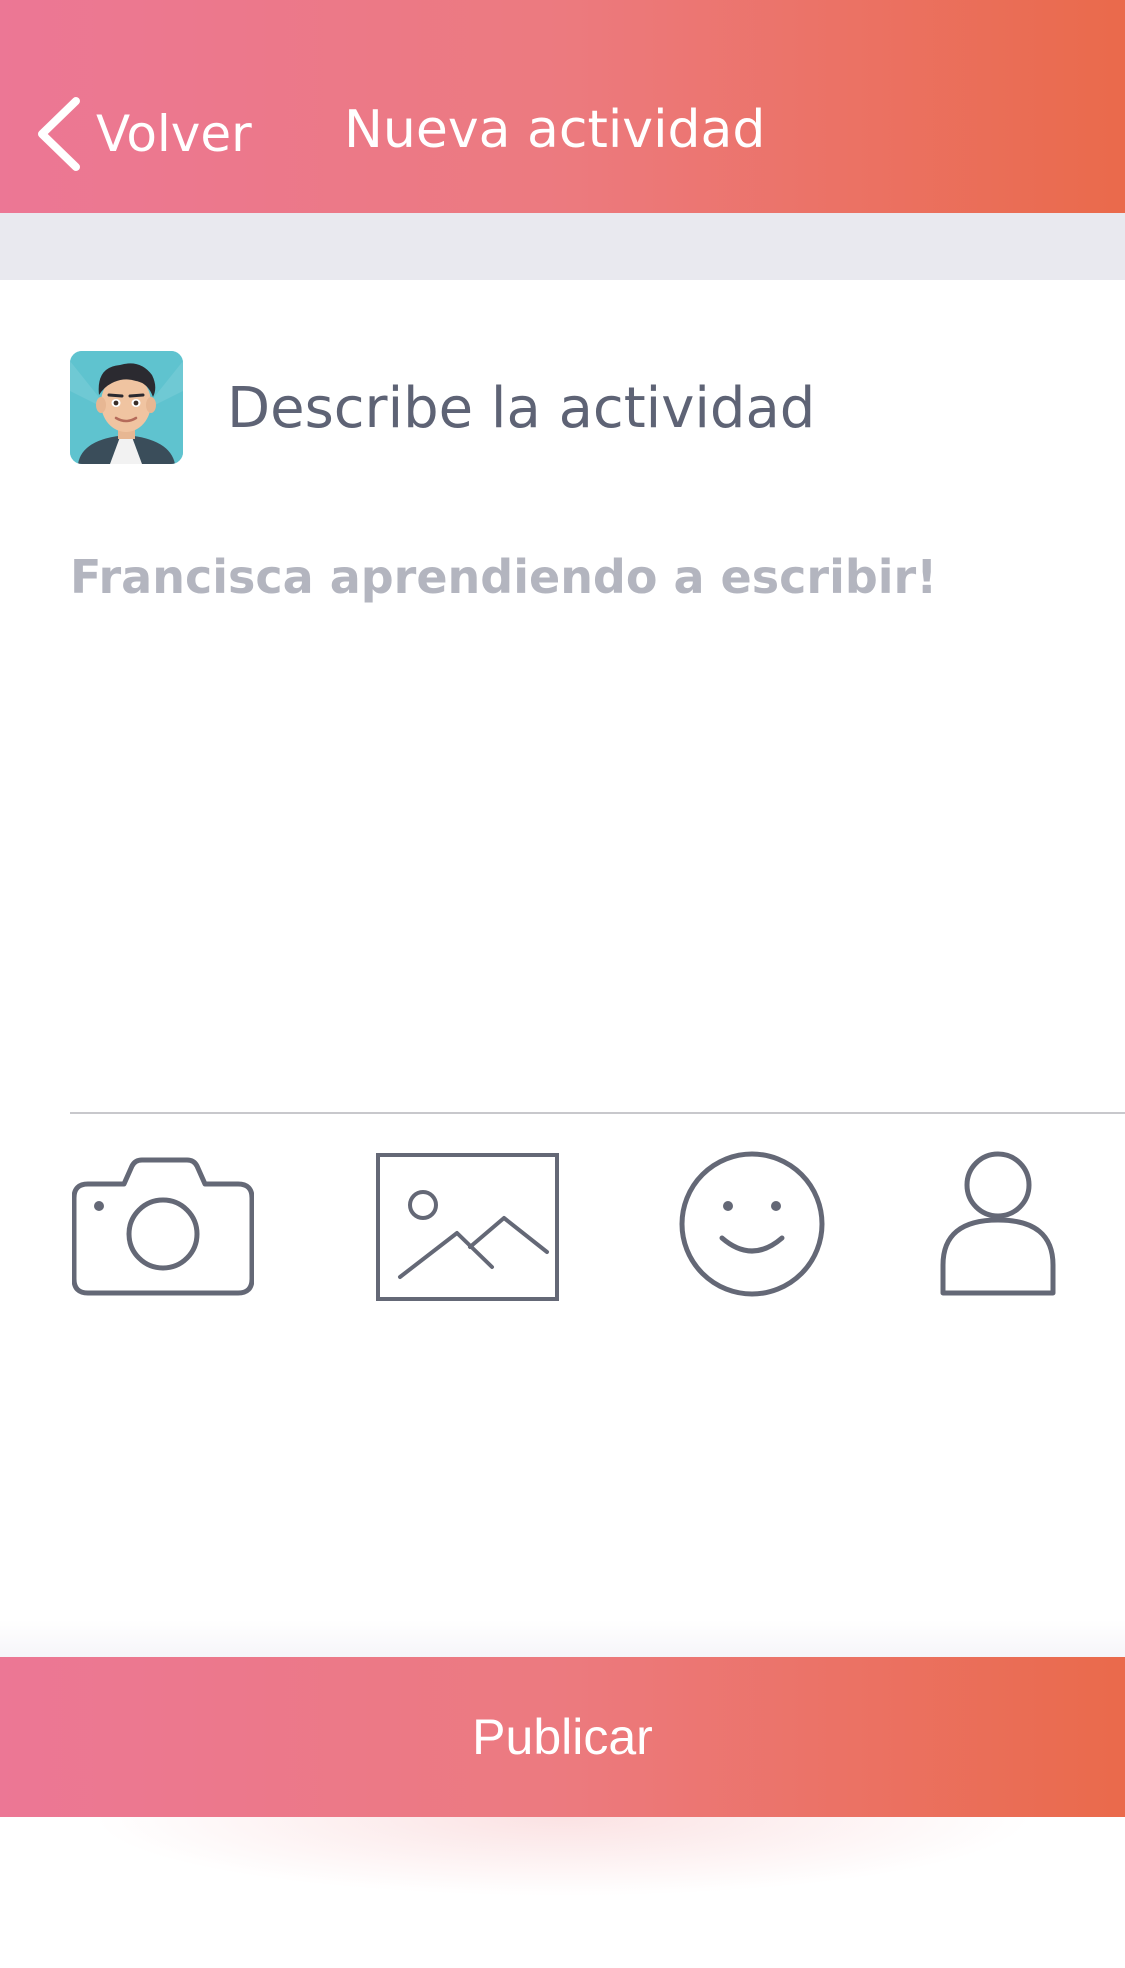 The image size is (1125, 1968). I want to click on composer-prompt: Describe la actividad, so click(521, 408).